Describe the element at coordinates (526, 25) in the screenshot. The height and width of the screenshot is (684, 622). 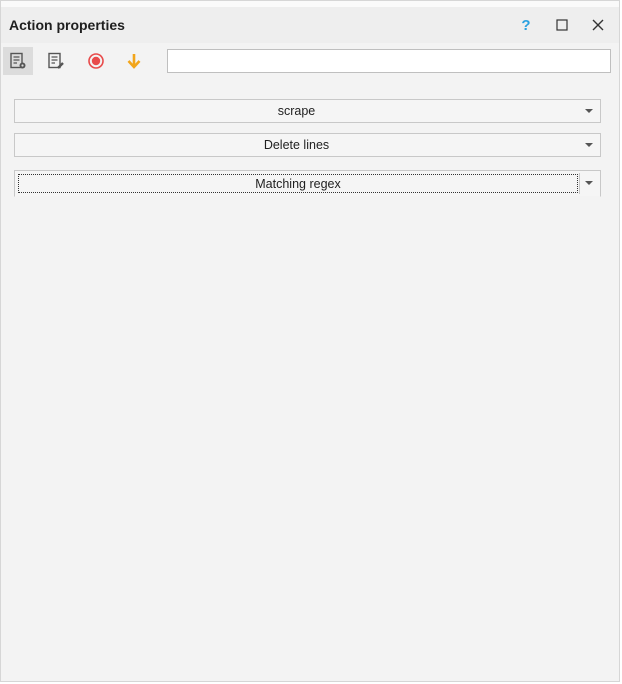
I see `help-button: ?` at that location.